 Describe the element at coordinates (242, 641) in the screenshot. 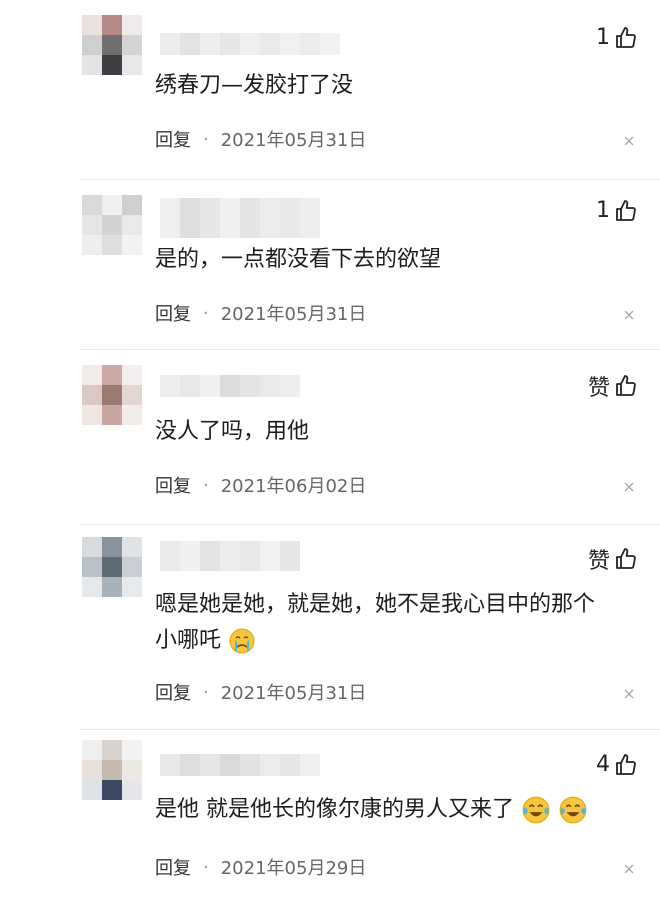

I see `crying-face-icon` at that location.